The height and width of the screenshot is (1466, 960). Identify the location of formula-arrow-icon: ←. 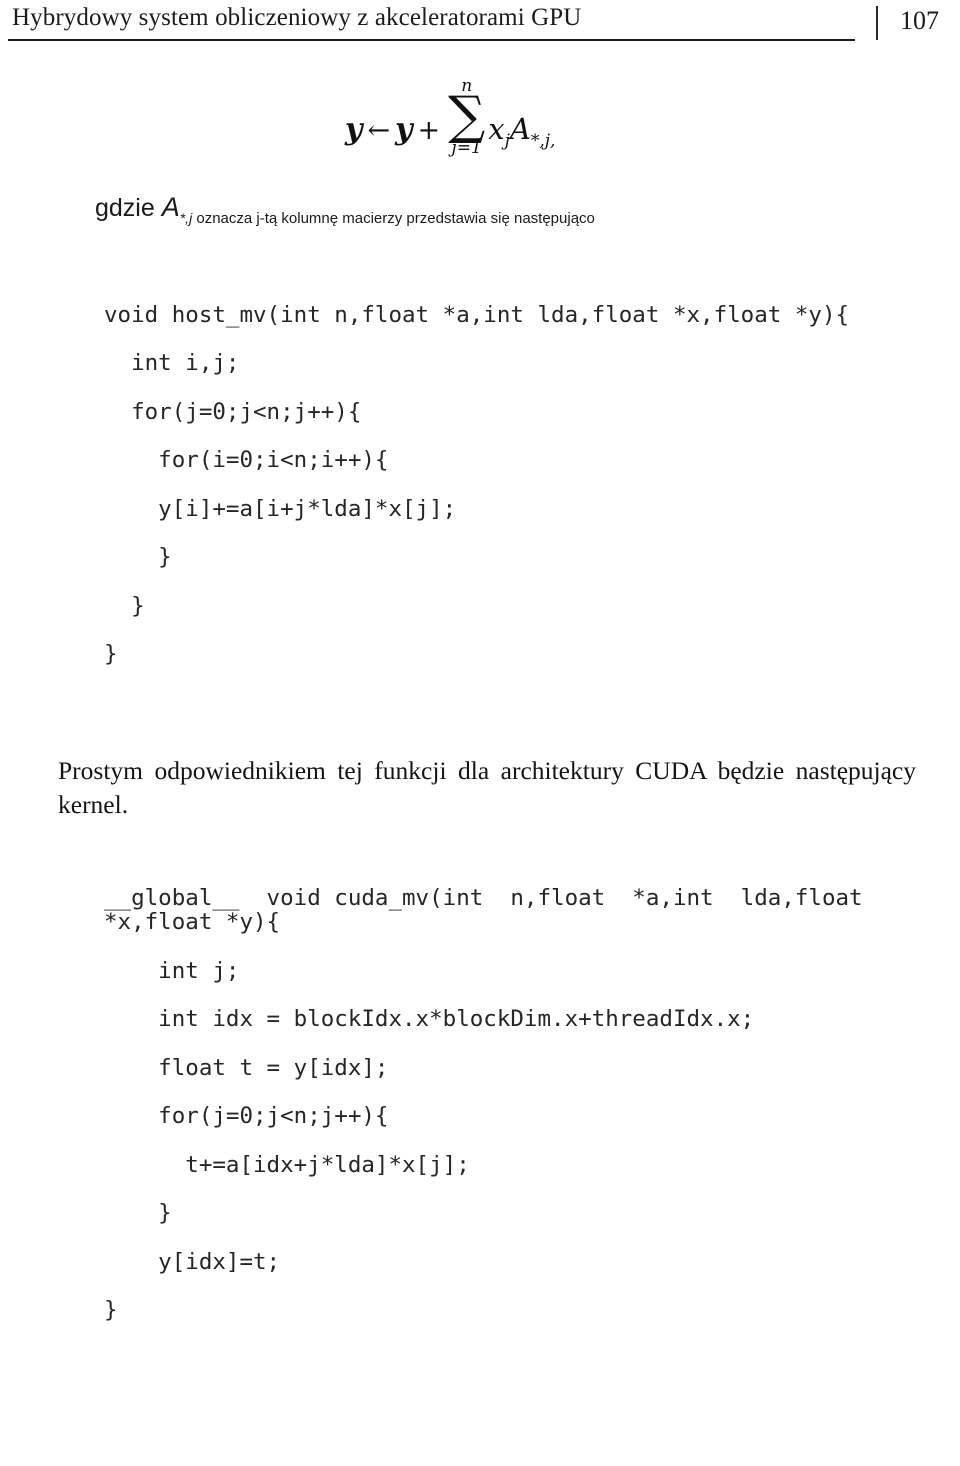
(379, 130).